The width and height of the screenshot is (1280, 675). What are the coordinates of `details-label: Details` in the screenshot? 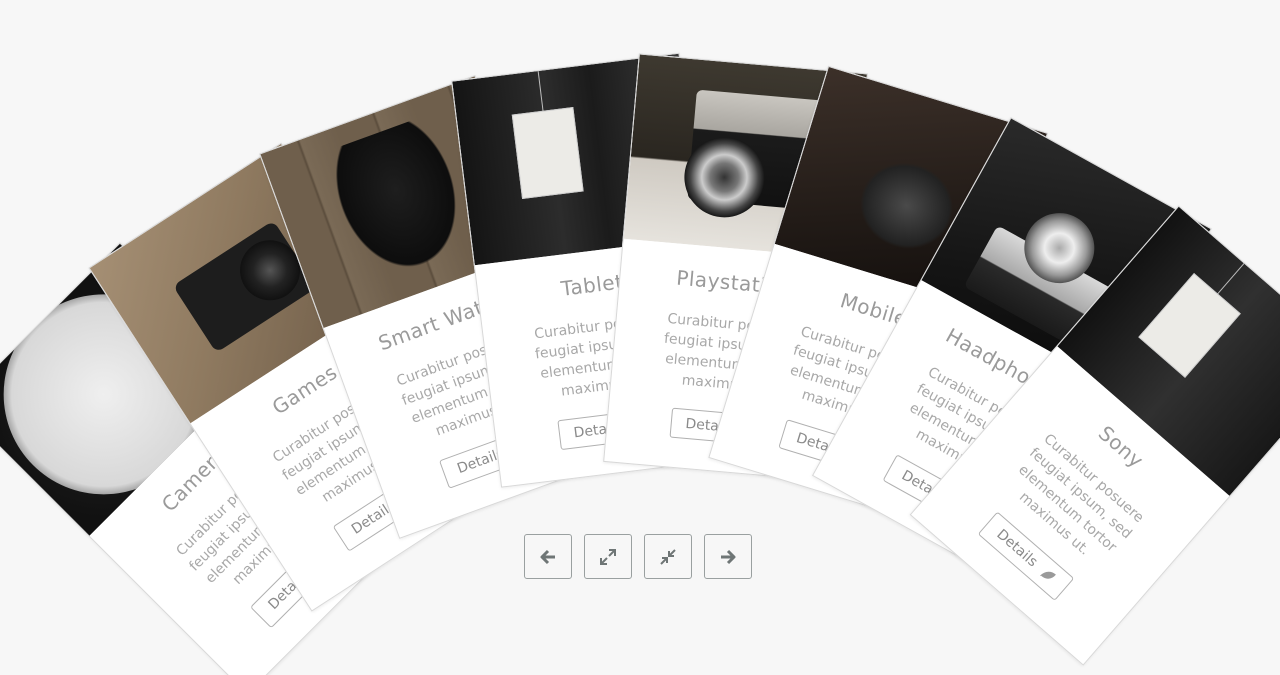 It's located at (1017, 548).